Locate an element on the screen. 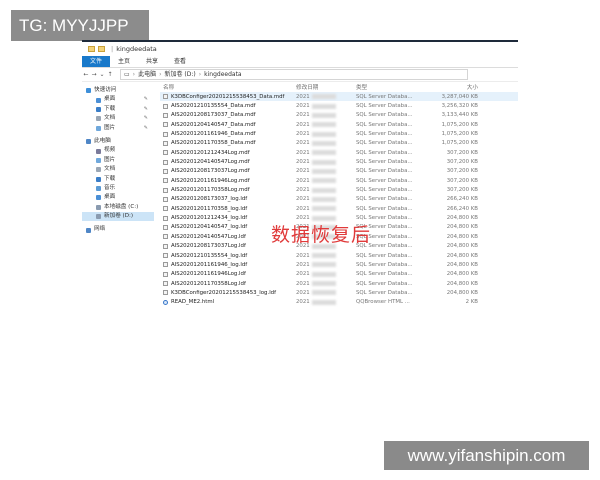 The image size is (600, 480). forward-arrow-icon: → is located at coordinates (94, 74).